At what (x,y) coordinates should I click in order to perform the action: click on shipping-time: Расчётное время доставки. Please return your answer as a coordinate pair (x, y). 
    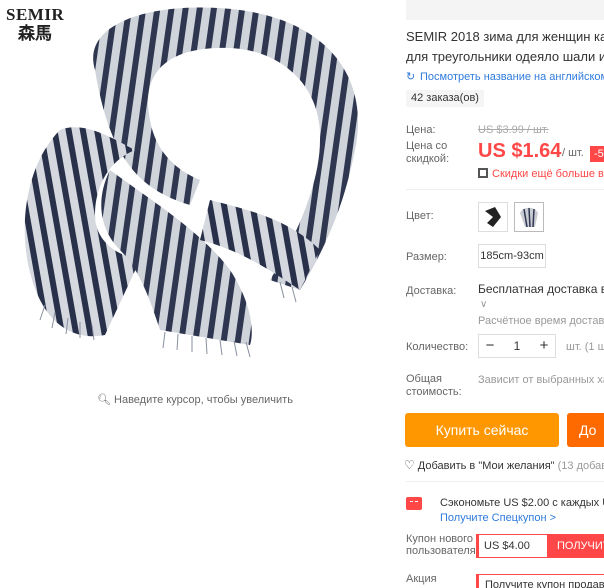
    Looking at the image, I should click on (541, 321).